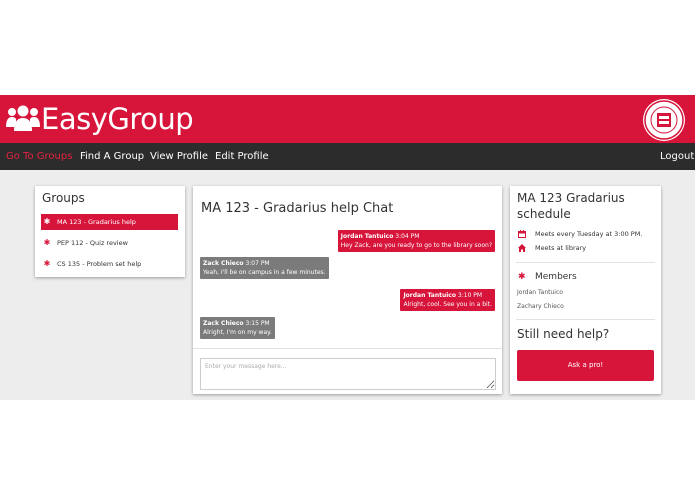  Describe the element at coordinates (297, 208) in the screenshot. I see `chat-title: MA 123 - Gradarius help Chat` at that location.